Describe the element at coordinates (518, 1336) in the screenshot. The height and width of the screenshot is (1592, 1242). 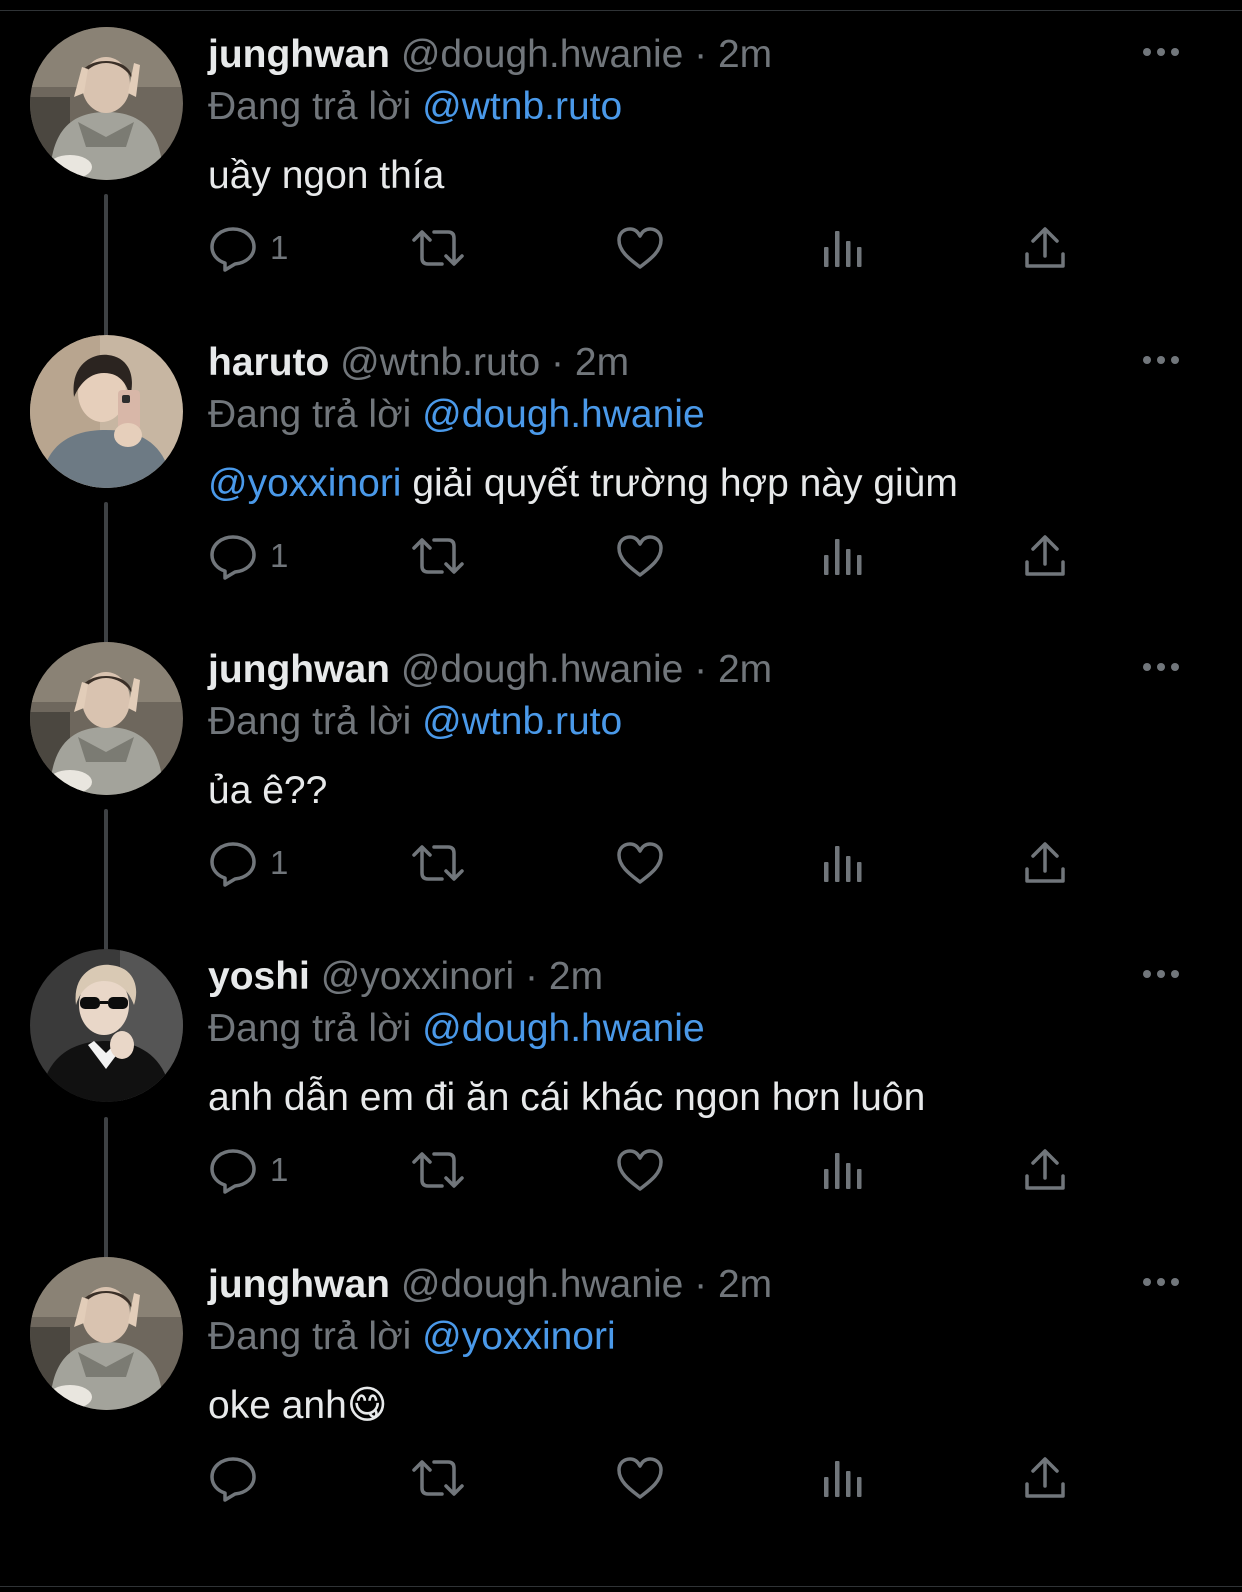
I see `replying-to-handle: @yoxxinori` at that location.